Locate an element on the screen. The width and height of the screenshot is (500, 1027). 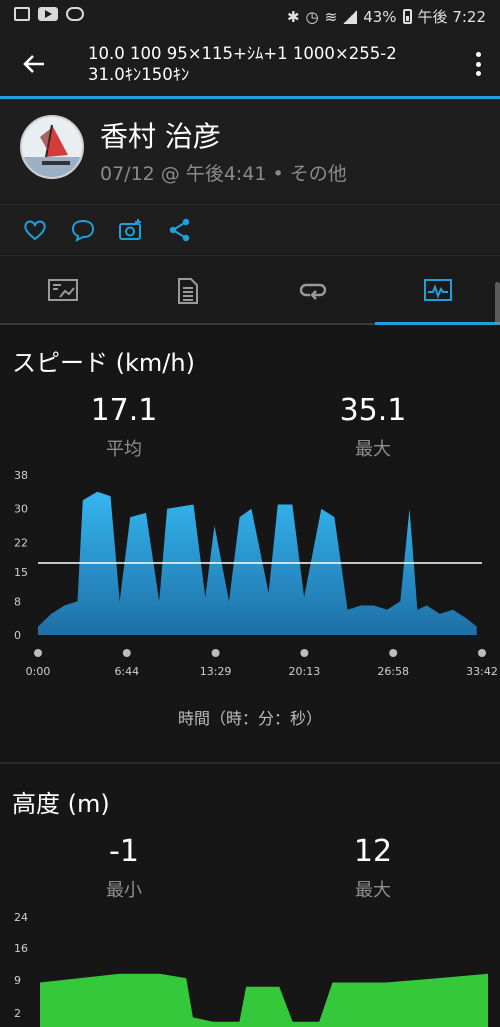
elevation-y-tick-label: 9 is located at coordinates (17, 980).